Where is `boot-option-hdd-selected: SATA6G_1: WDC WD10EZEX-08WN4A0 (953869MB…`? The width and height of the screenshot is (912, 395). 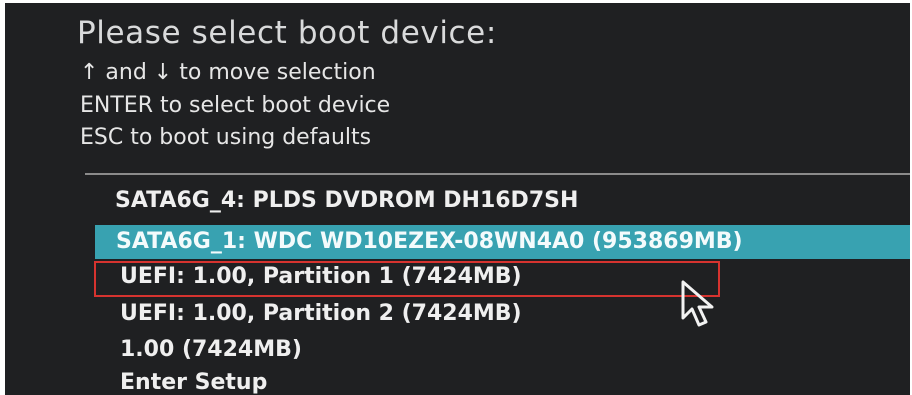 boot-option-hdd-selected: SATA6G_1: WDC WD10EZEX-08WN4A0 (953869MB… is located at coordinates (502, 242).